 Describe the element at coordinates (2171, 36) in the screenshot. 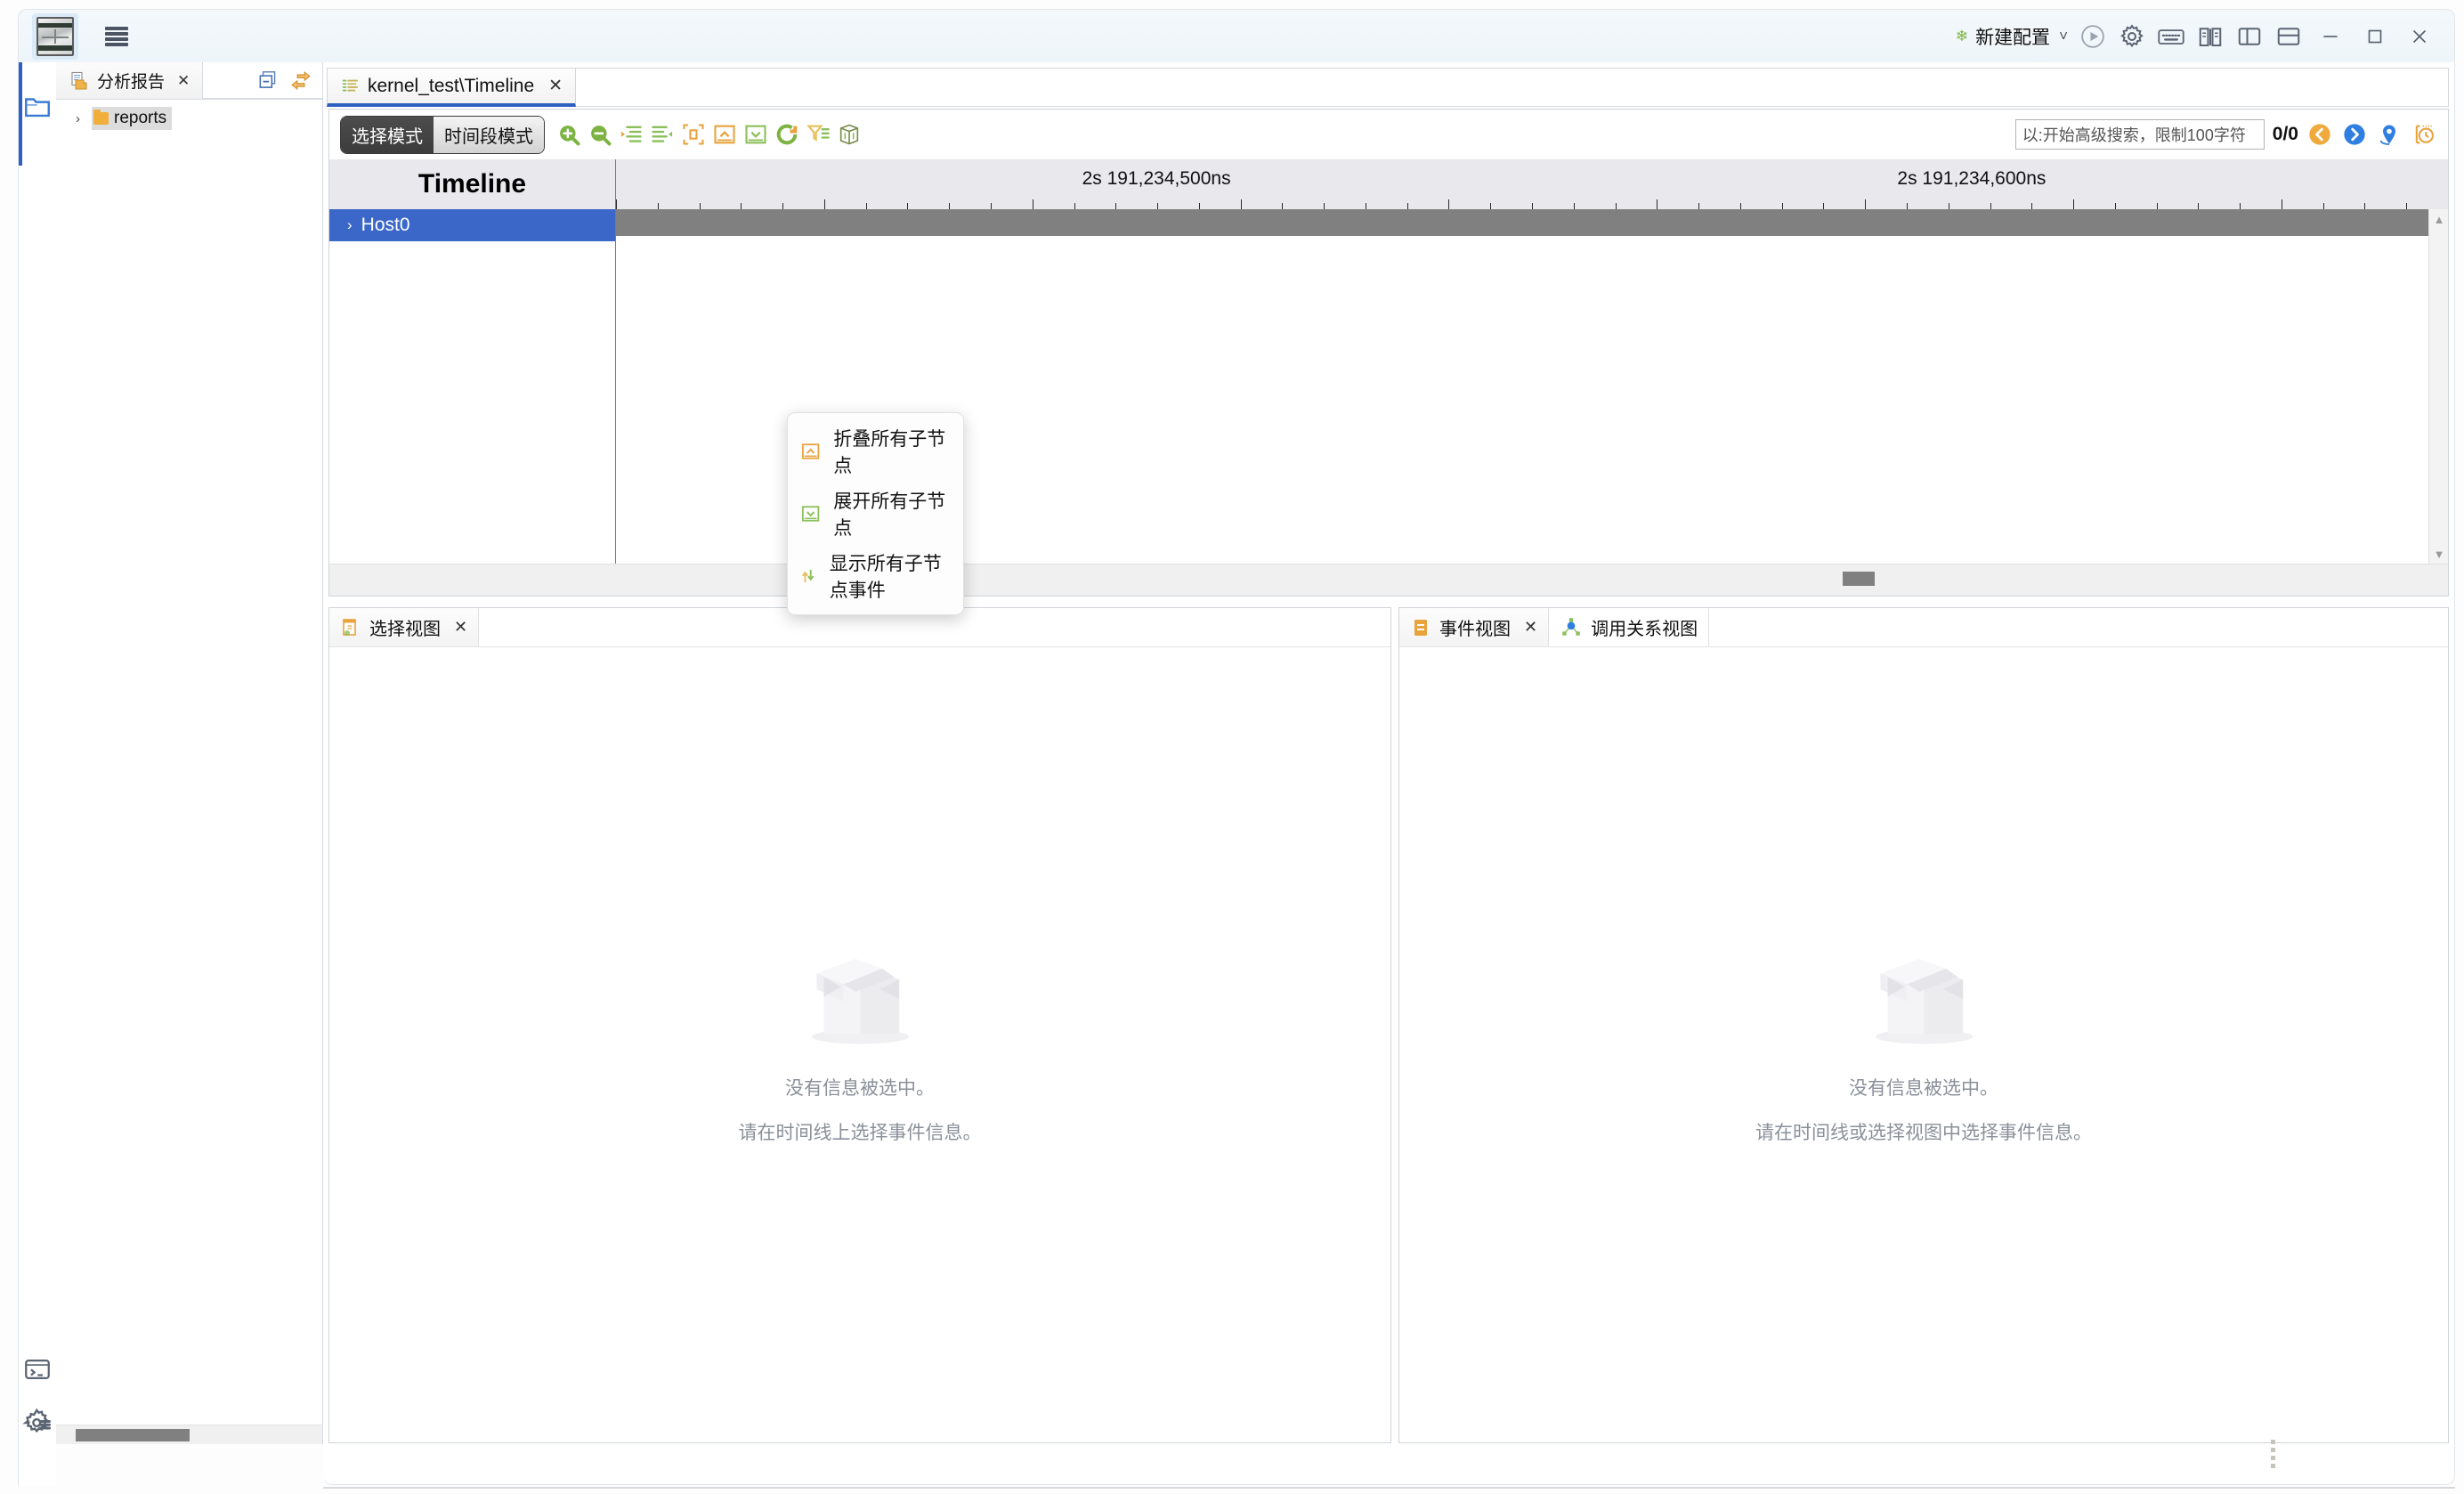

I see `keyboard-icon` at that location.